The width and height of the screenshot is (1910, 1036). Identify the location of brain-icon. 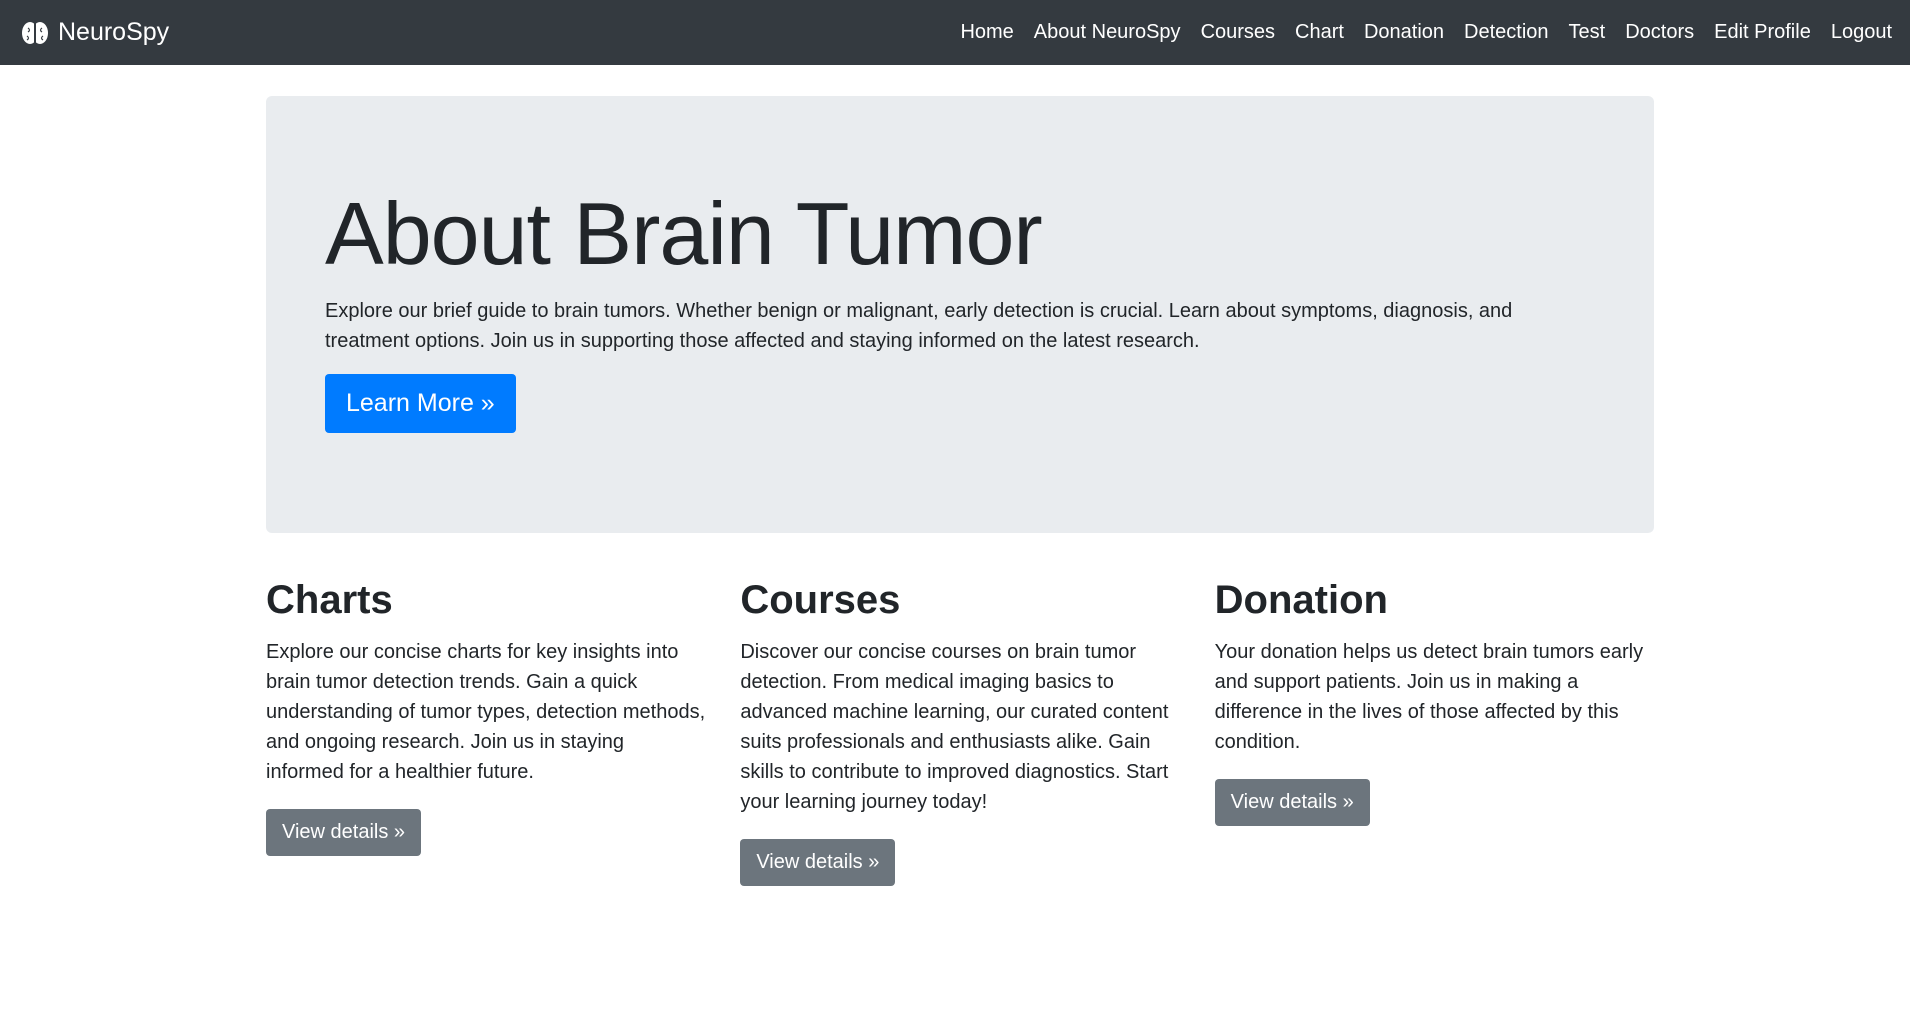
(35, 32).